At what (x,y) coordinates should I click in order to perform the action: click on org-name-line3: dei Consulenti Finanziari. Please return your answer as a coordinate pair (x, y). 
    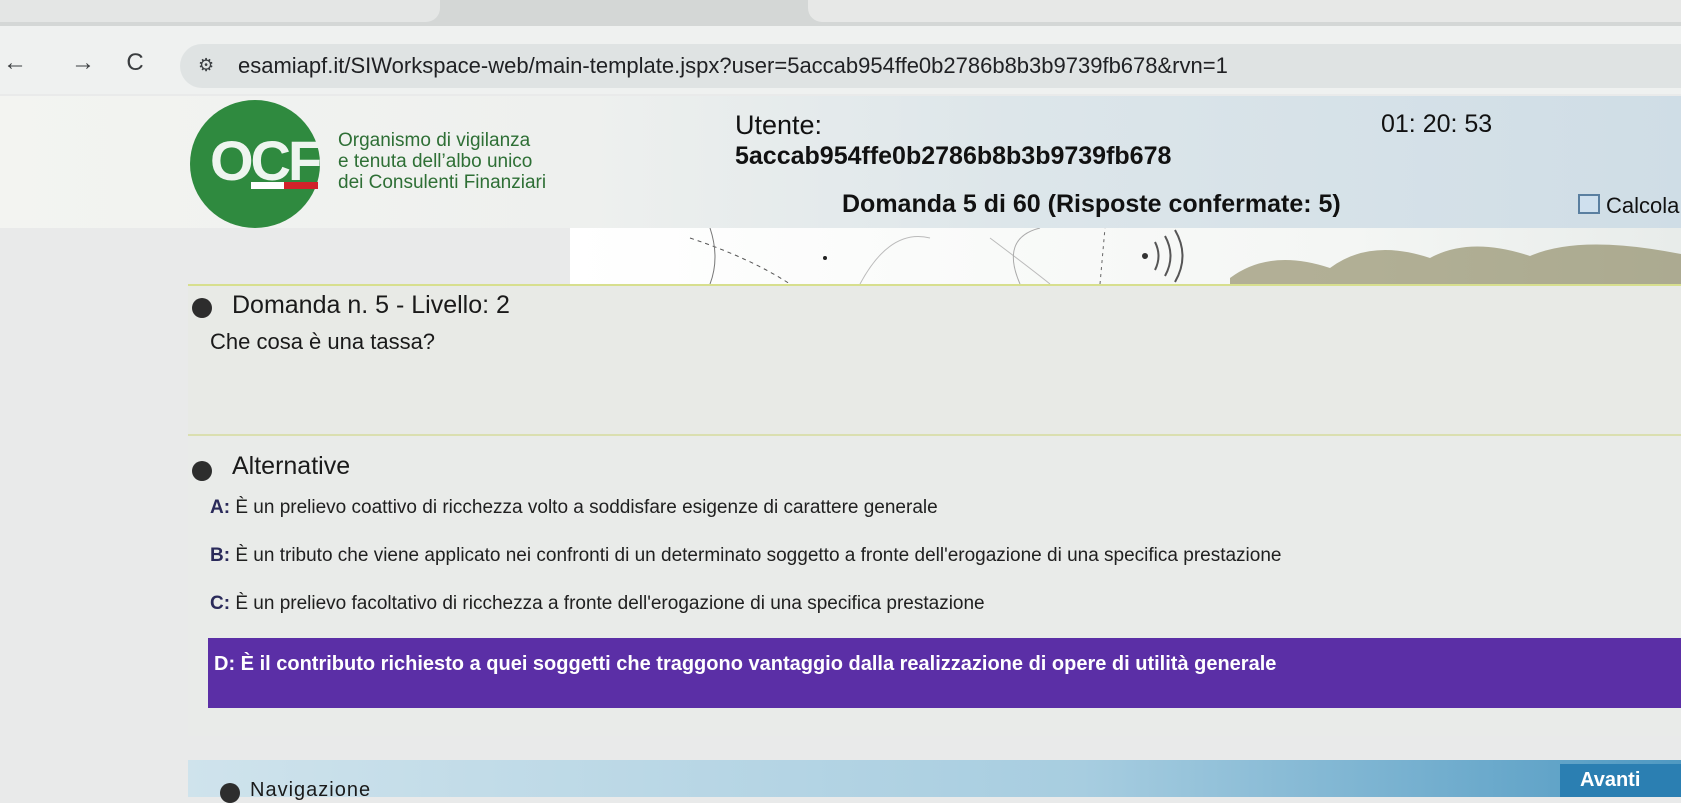
    Looking at the image, I should click on (442, 182).